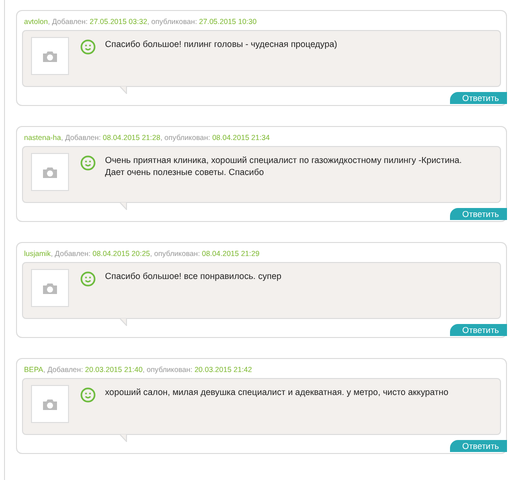 This screenshot has width=520, height=480. I want to click on review-text: Спасибо большое! все понравилось. супер, so click(193, 276).